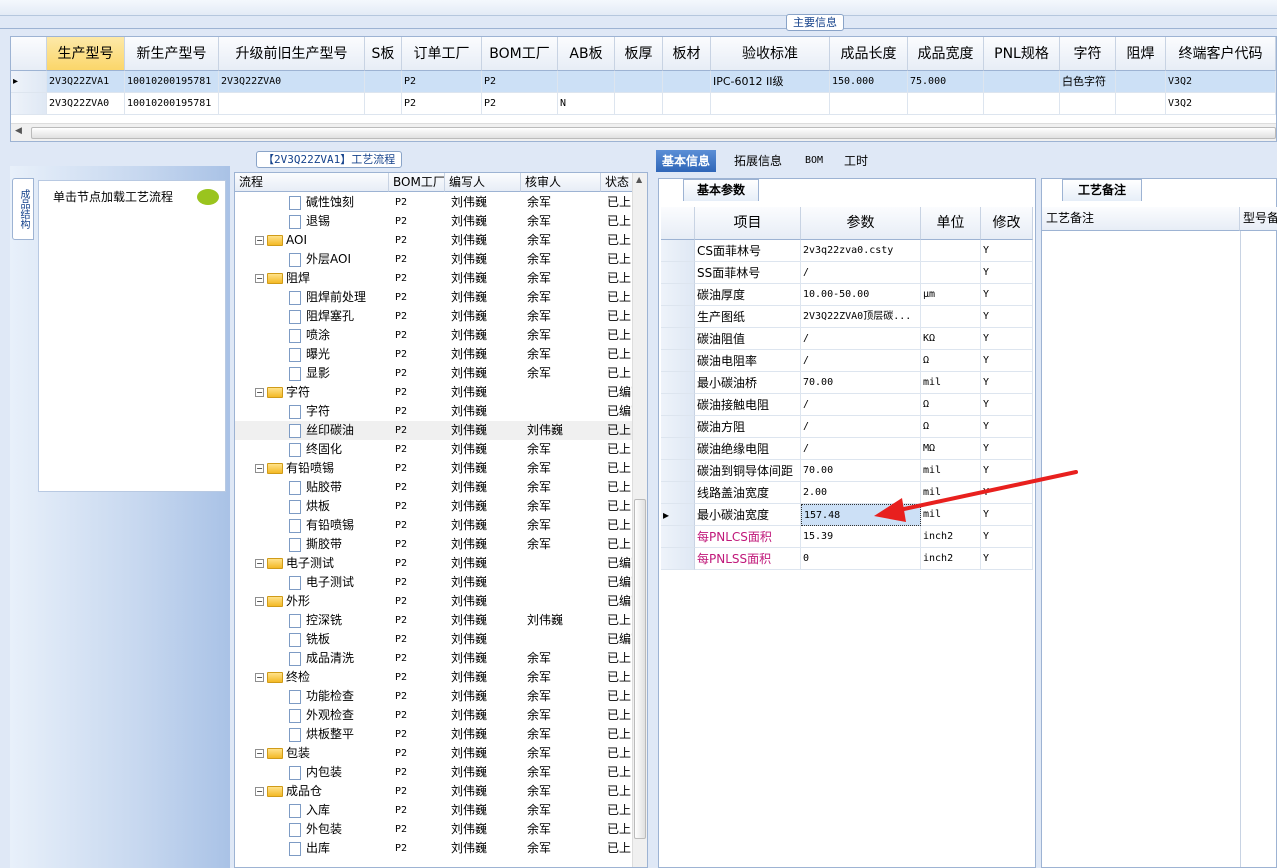  What do you see at coordinates (847, 361) in the screenshot?
I see `param-row: 碳油电阻率 / Ω Y` at bounding box center [847, 361].